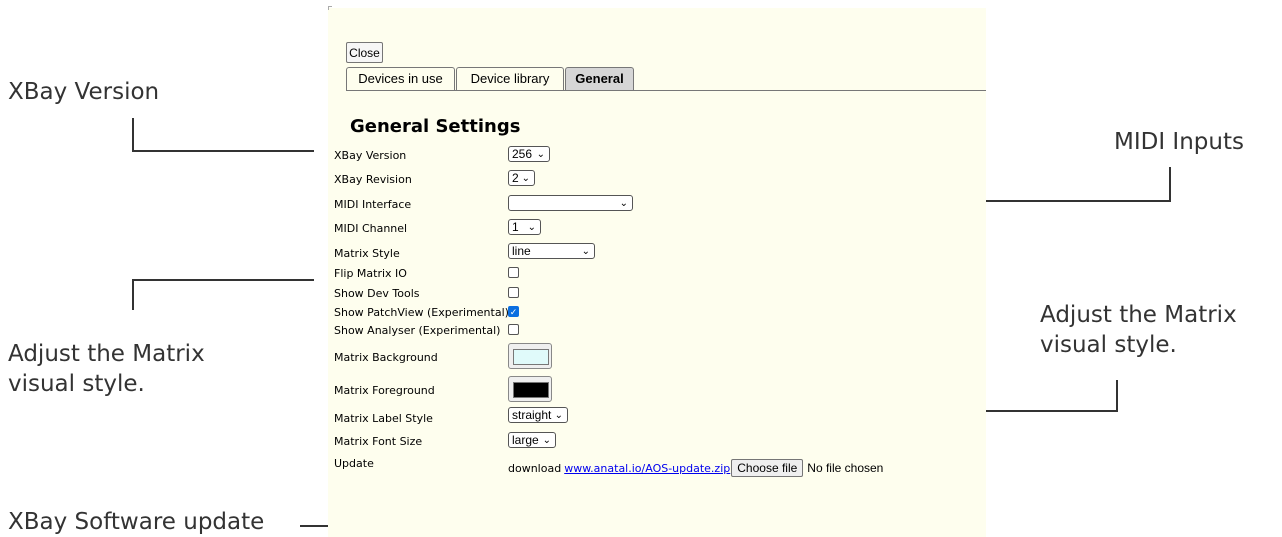 This screenshot has width=1282, height=537. What do you see at coordinates (435, 126) in the screenshot?
I see `page-title: General Settings` at bounding box center [435, 126].